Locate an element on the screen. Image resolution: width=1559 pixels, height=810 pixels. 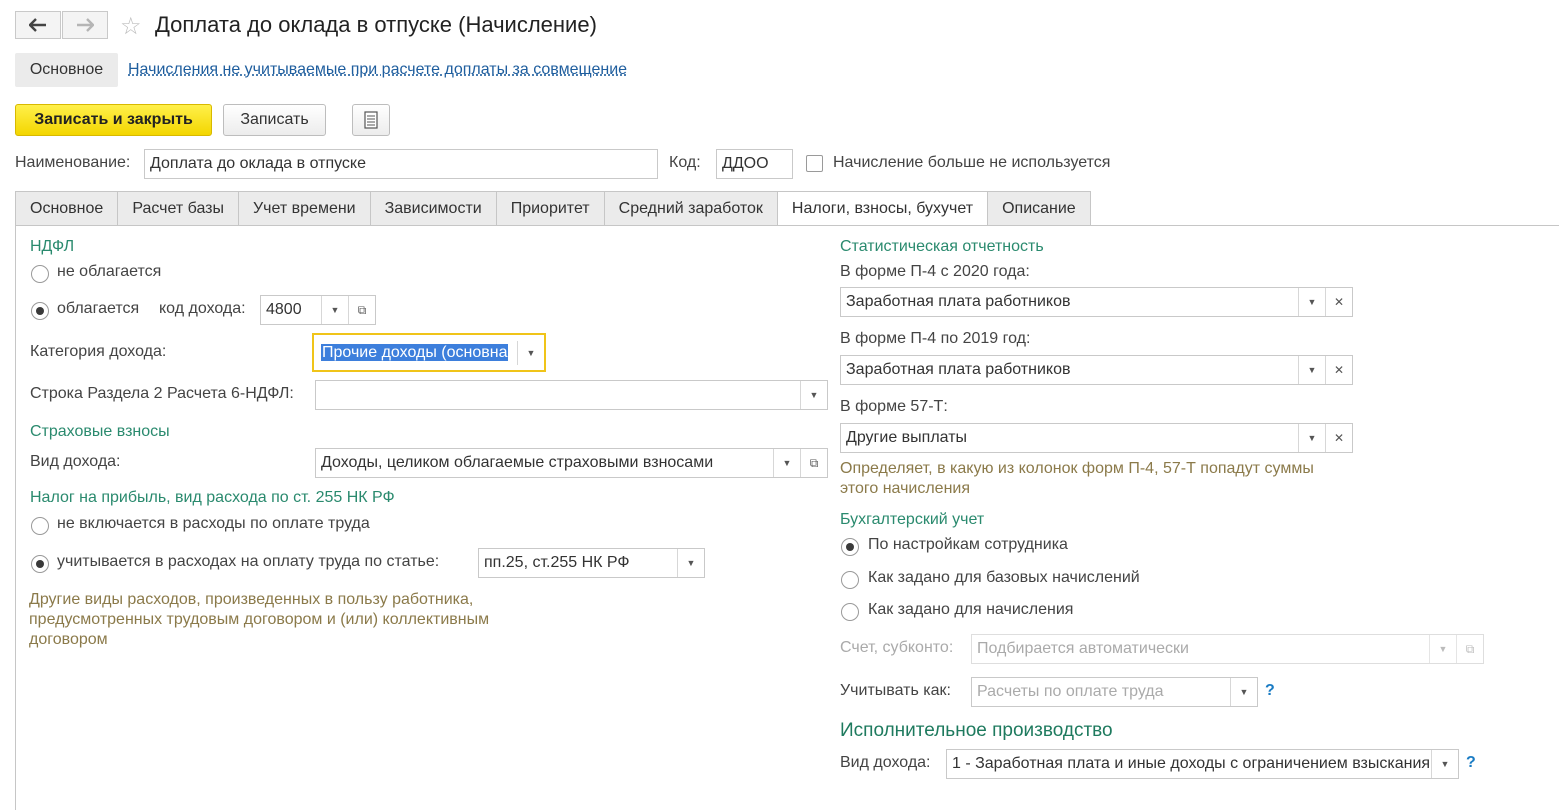
ndfl-taxed-radio is located at coordinates (40, 311).